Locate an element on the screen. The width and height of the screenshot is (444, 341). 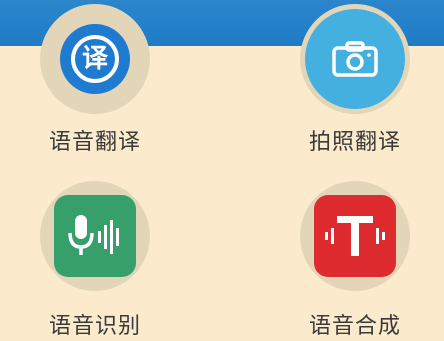
icon-ring: 译 is located at coordinates (95, 59).